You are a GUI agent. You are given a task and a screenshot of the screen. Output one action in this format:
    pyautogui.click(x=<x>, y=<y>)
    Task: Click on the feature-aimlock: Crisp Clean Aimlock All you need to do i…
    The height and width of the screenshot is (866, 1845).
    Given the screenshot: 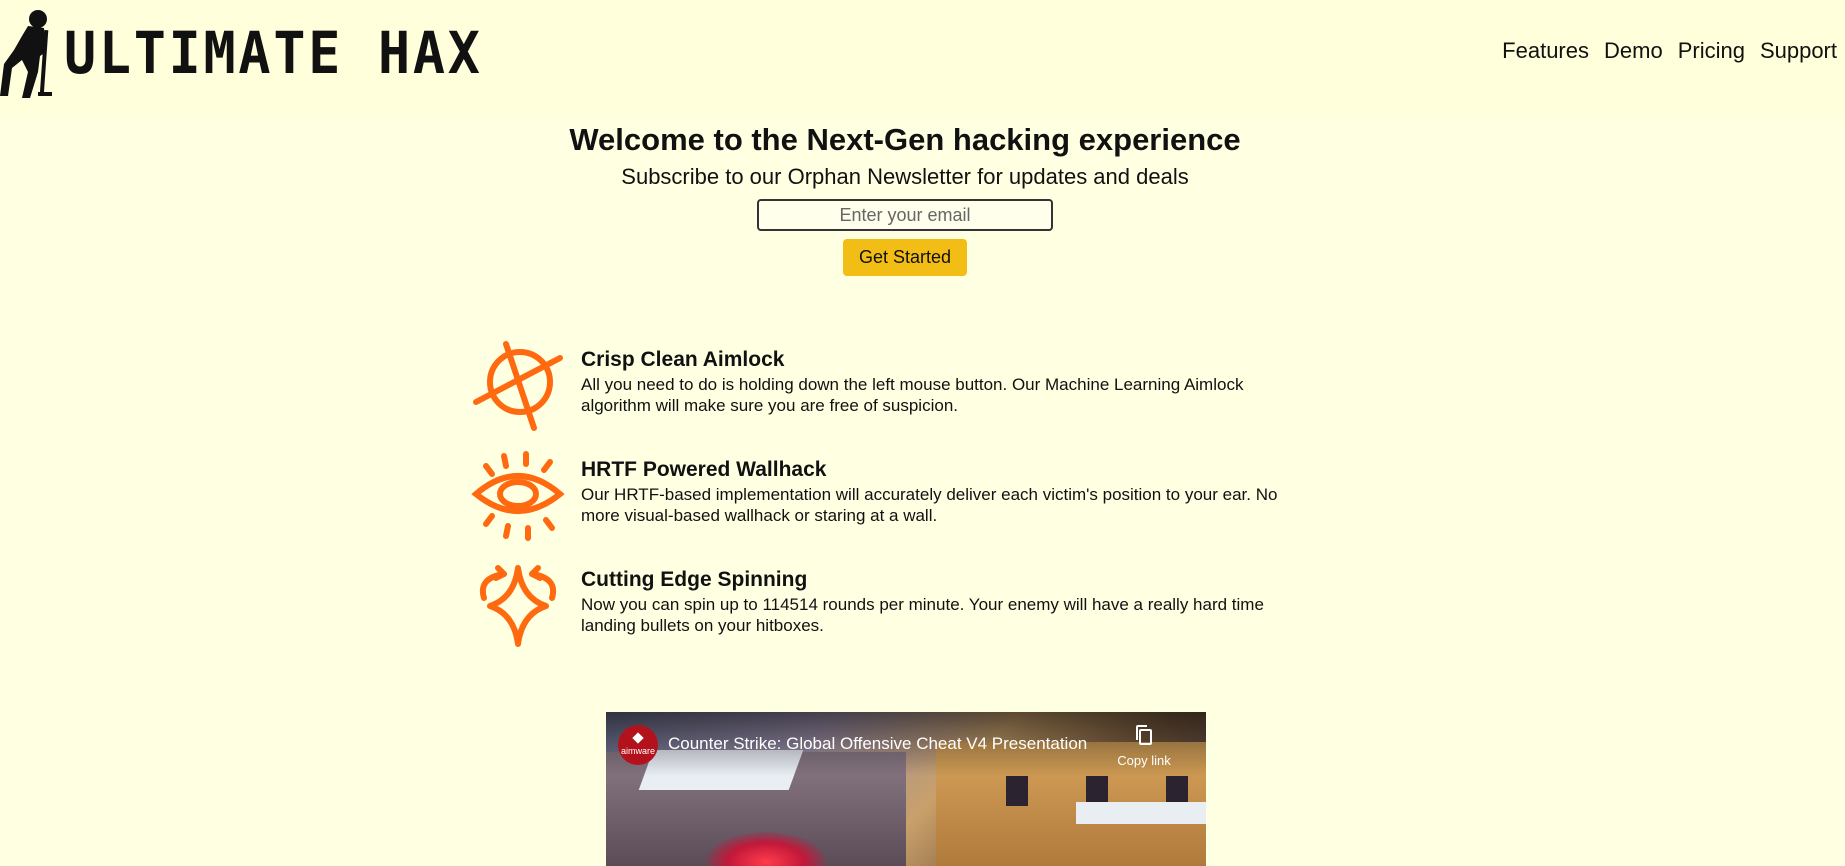 What is the action you would take?
    pyautogui.click(x=890, y=388)
    